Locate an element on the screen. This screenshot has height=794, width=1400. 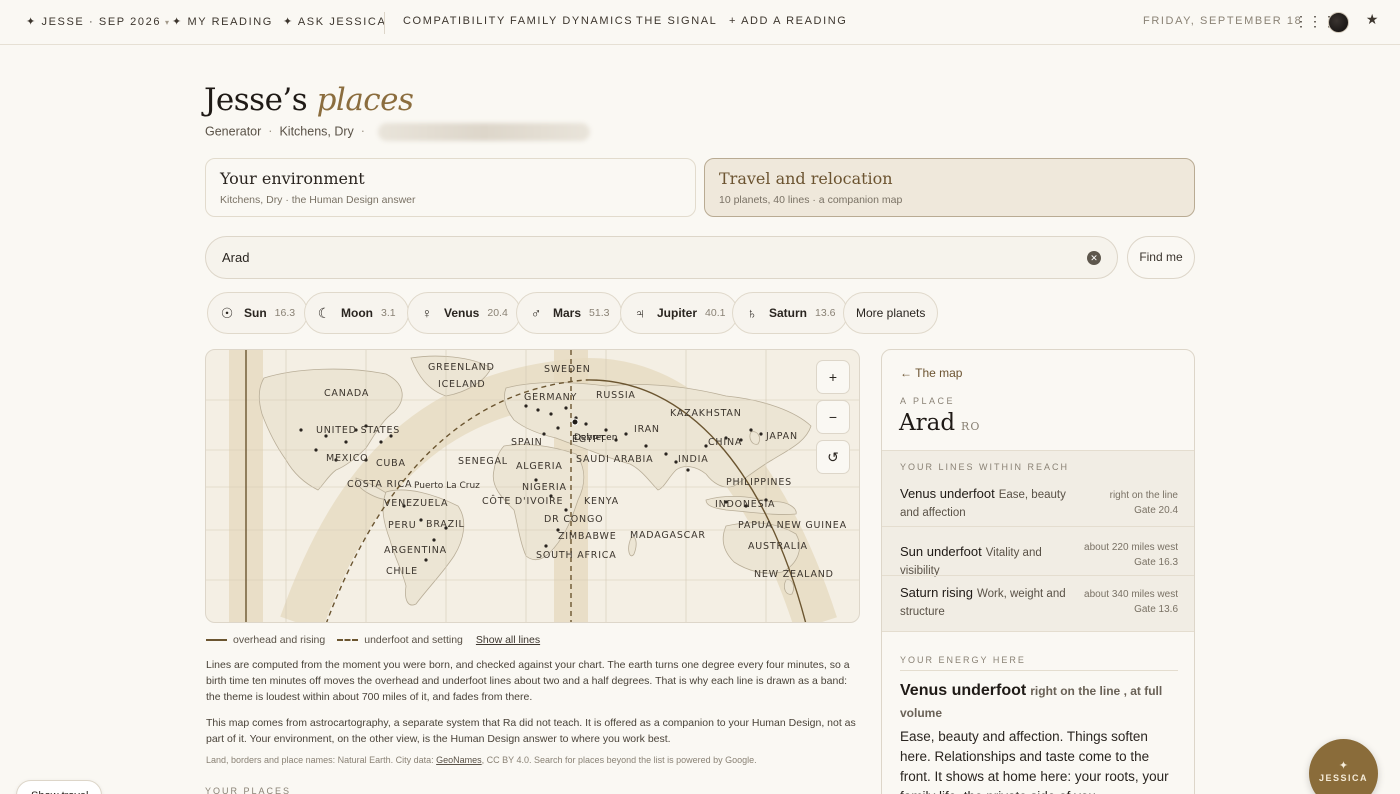
planet-chip-sun: ☉ Sun 16.3 is located at coordinates (258, 313).